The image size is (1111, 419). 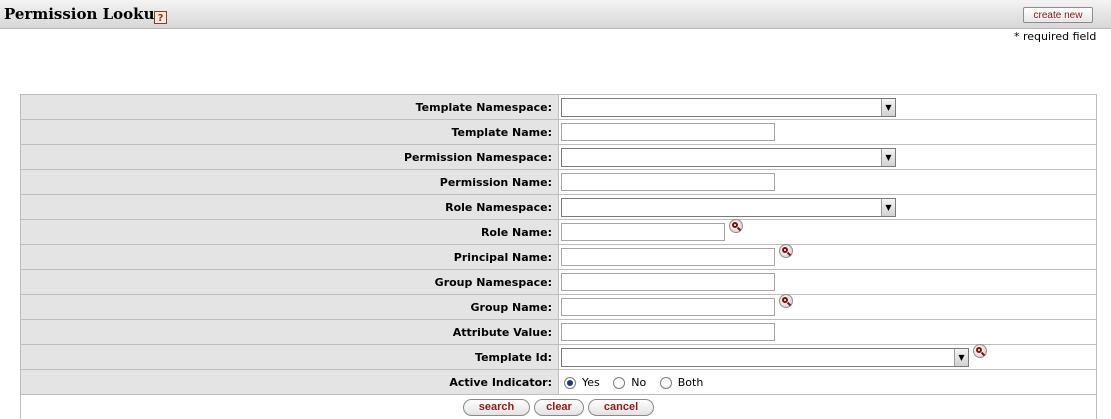 I want to click on principal-name-input, so click(x=668, y=257).